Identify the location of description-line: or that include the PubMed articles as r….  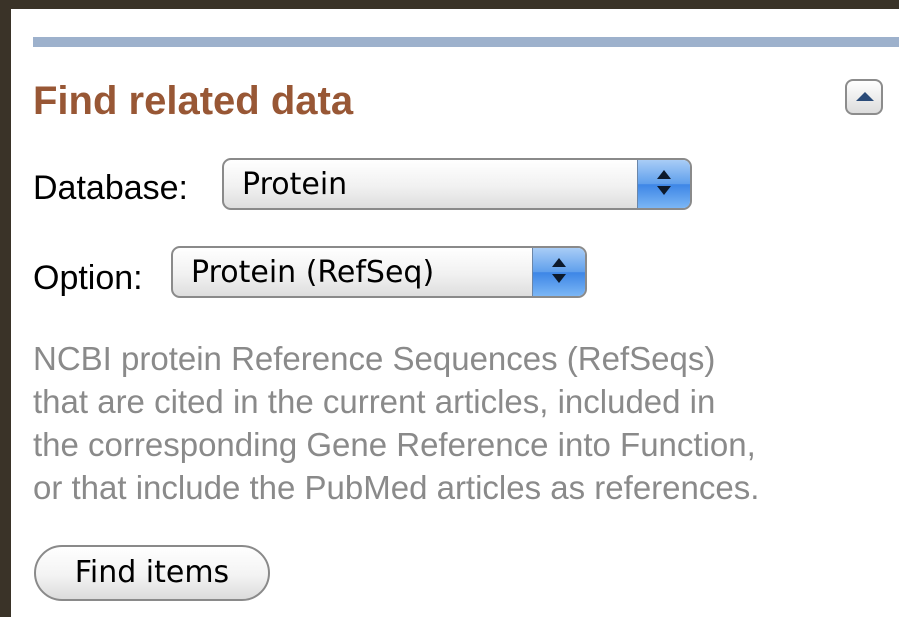
(396, 487).